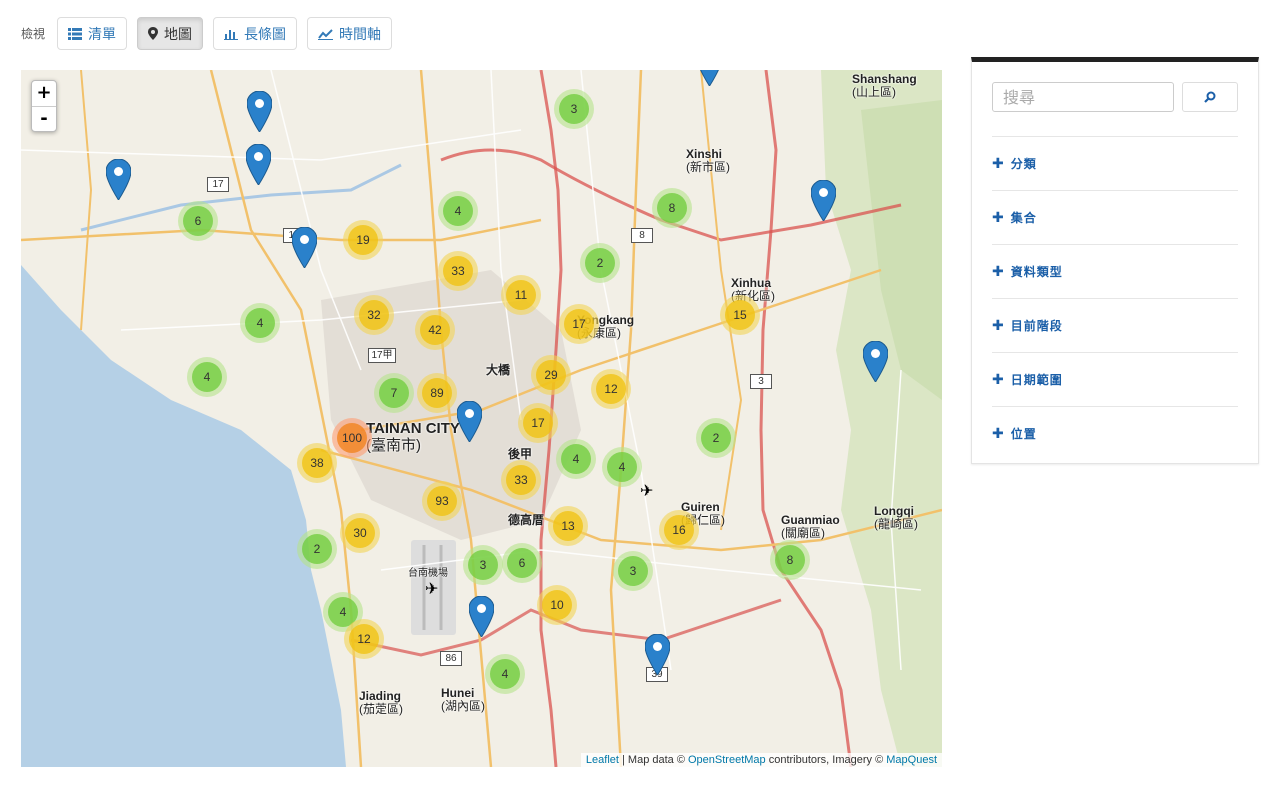 The width and height of the screenshot is (1280, 786). What do you see at coordinates (44, 93) in the screenshot?
I see `zoom-in-button: +` at bounding box center [44, 93].